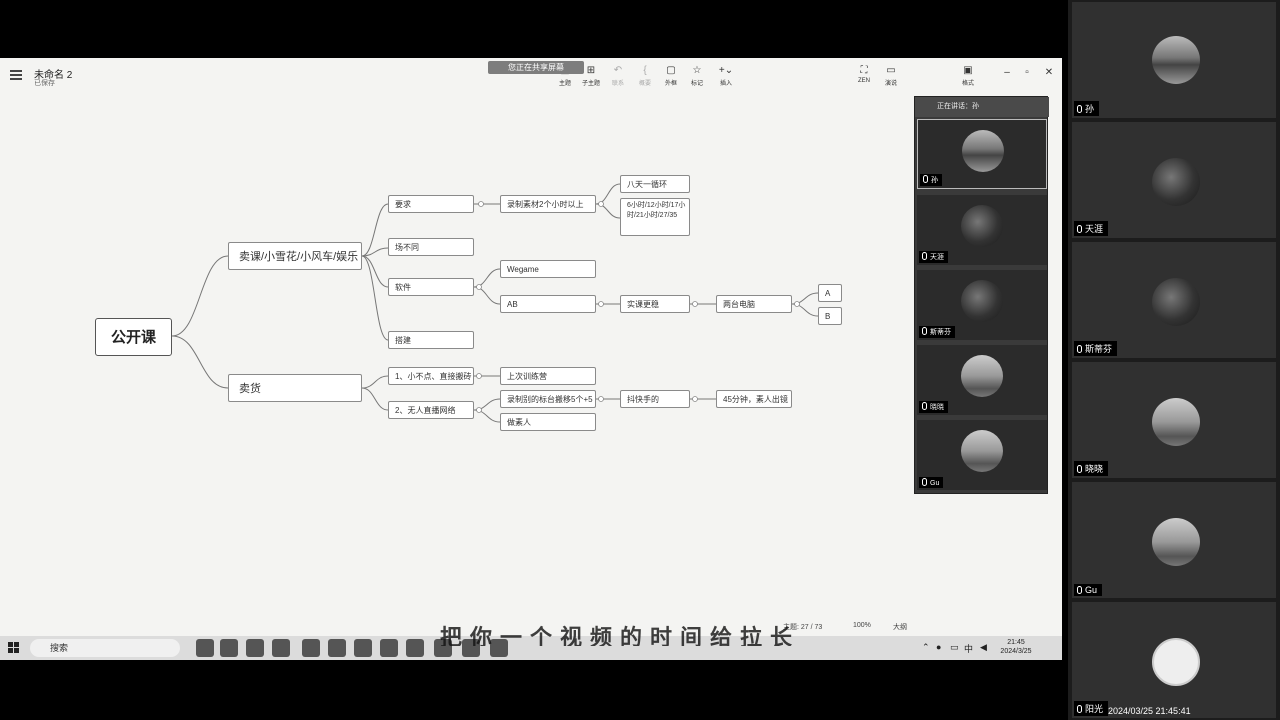  I want to click on panel-tile-2: 天涯, so click(982, 230).